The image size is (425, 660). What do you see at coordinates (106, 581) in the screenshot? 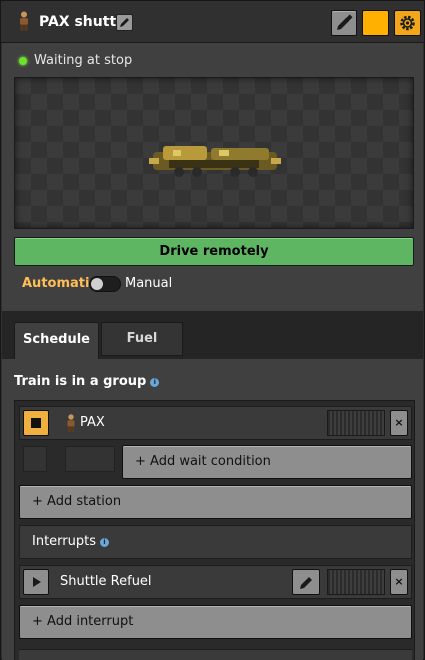
I see `interrupt-name: Shuttle Refuel` at bounding box center [106, 581].